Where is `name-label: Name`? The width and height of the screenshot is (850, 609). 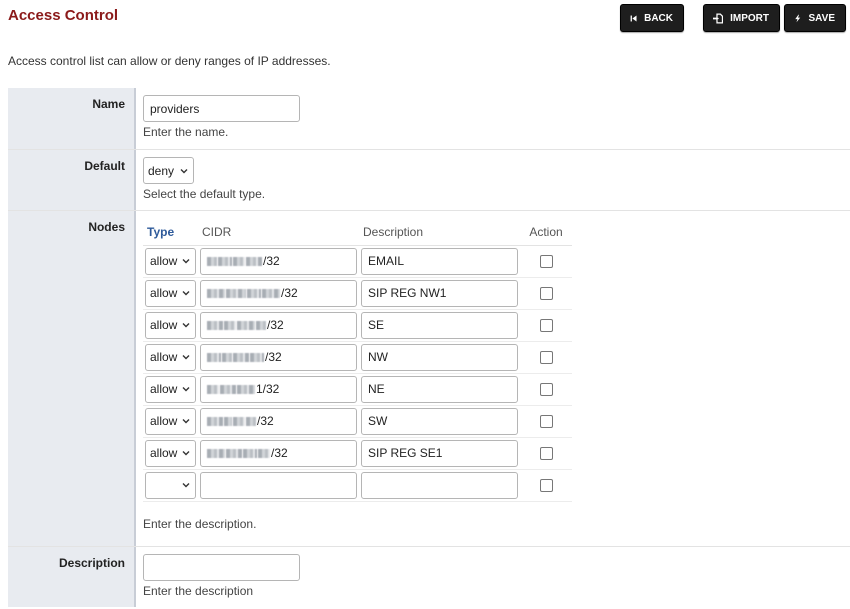 name-label: Name is located at coordinates (72, 118).